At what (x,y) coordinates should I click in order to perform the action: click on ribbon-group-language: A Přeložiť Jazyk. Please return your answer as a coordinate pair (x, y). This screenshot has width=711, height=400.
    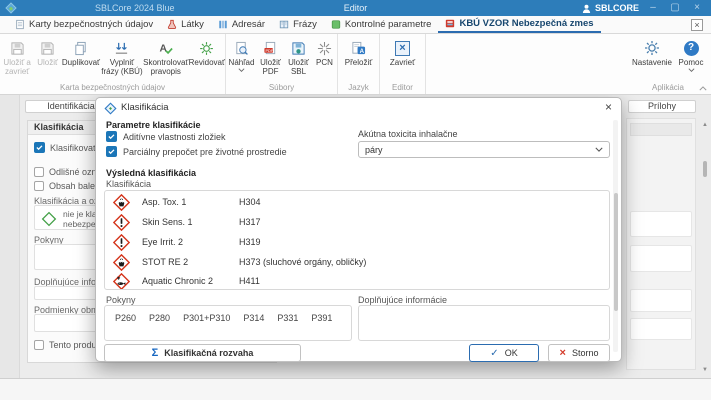
    Looking at the image, I should click on (359, 64).